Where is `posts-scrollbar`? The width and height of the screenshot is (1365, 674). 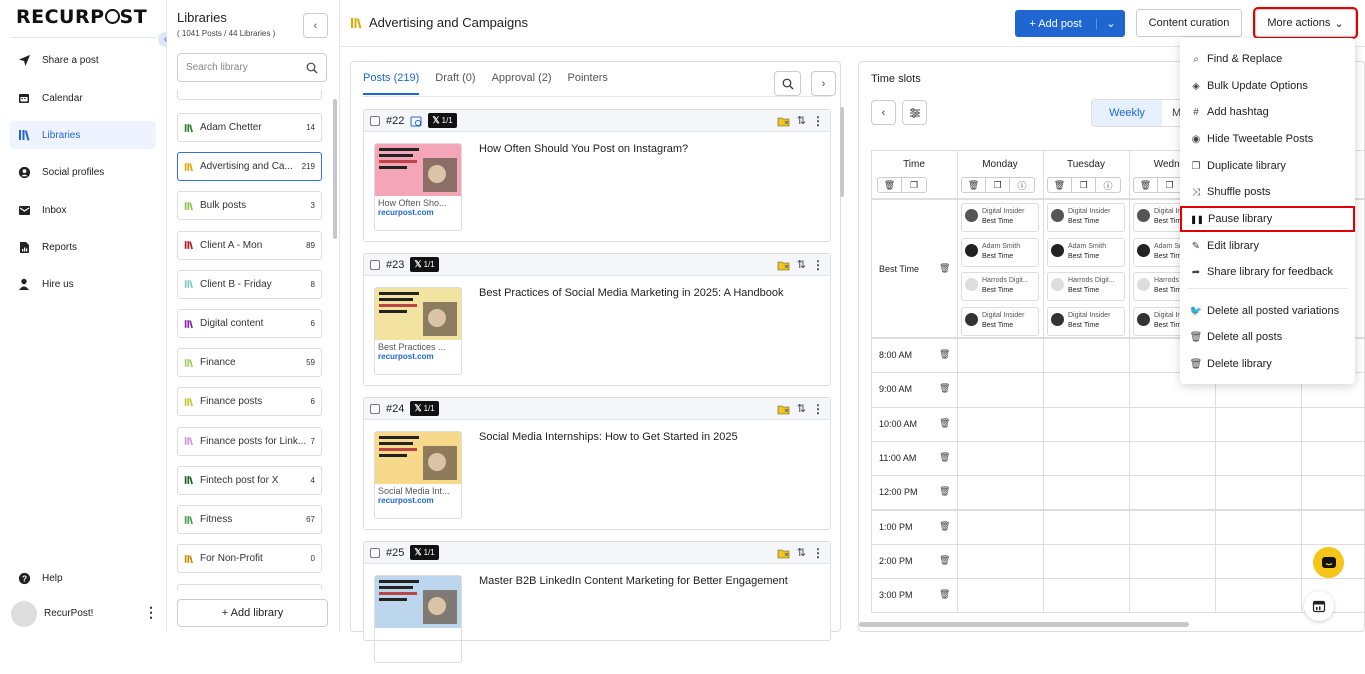 posts-scrollbar is located at coordinates (842, 152).